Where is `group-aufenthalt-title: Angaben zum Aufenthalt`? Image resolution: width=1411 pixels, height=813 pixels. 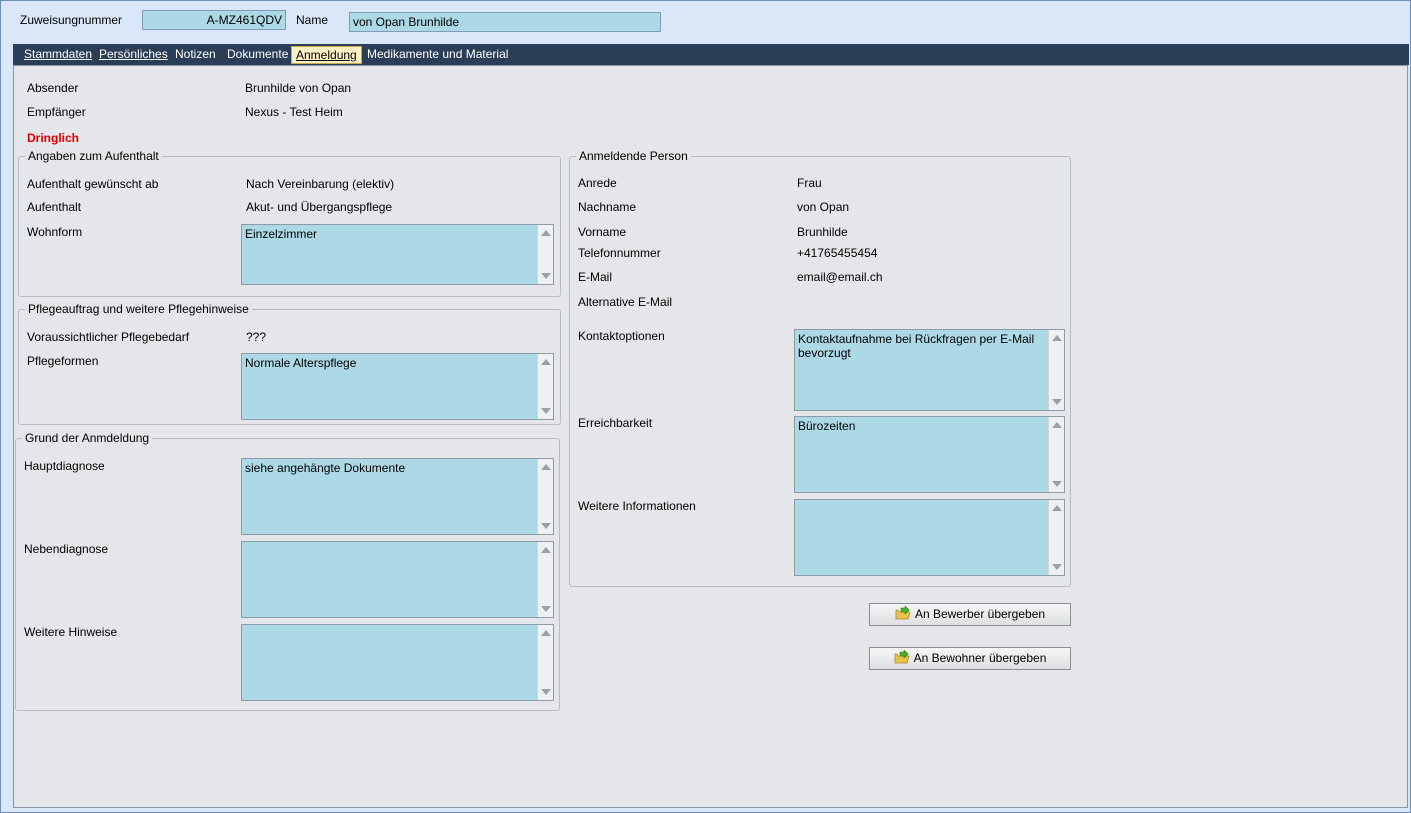 group-aufenthalt-title: Angaben zum Aufenthalt is located at coordinates (93, 156).